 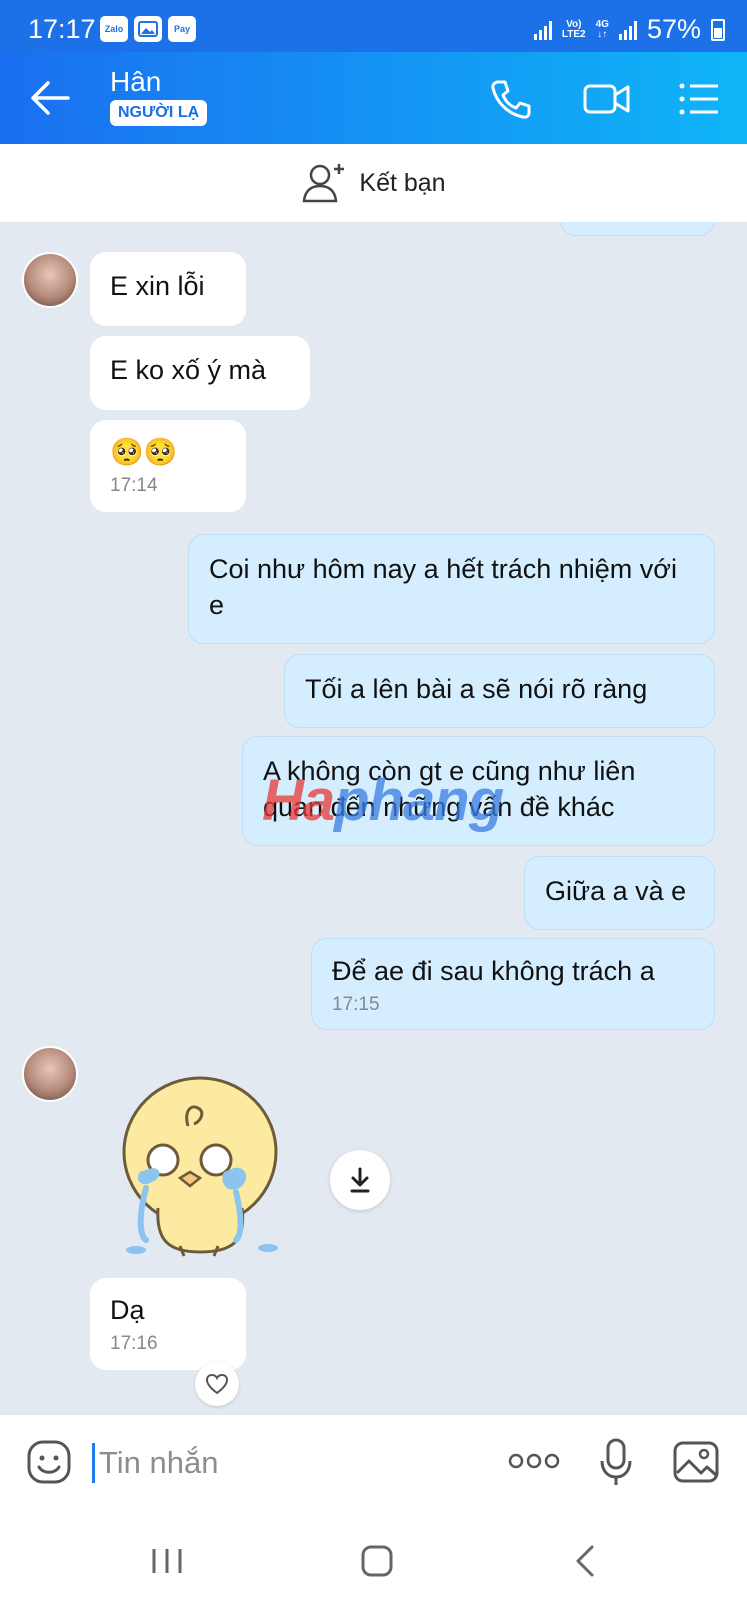 What do you see at coordinates (134, 485) in the screenshot?
I see `message-time: 17:14` at bounding box center [134, 485].